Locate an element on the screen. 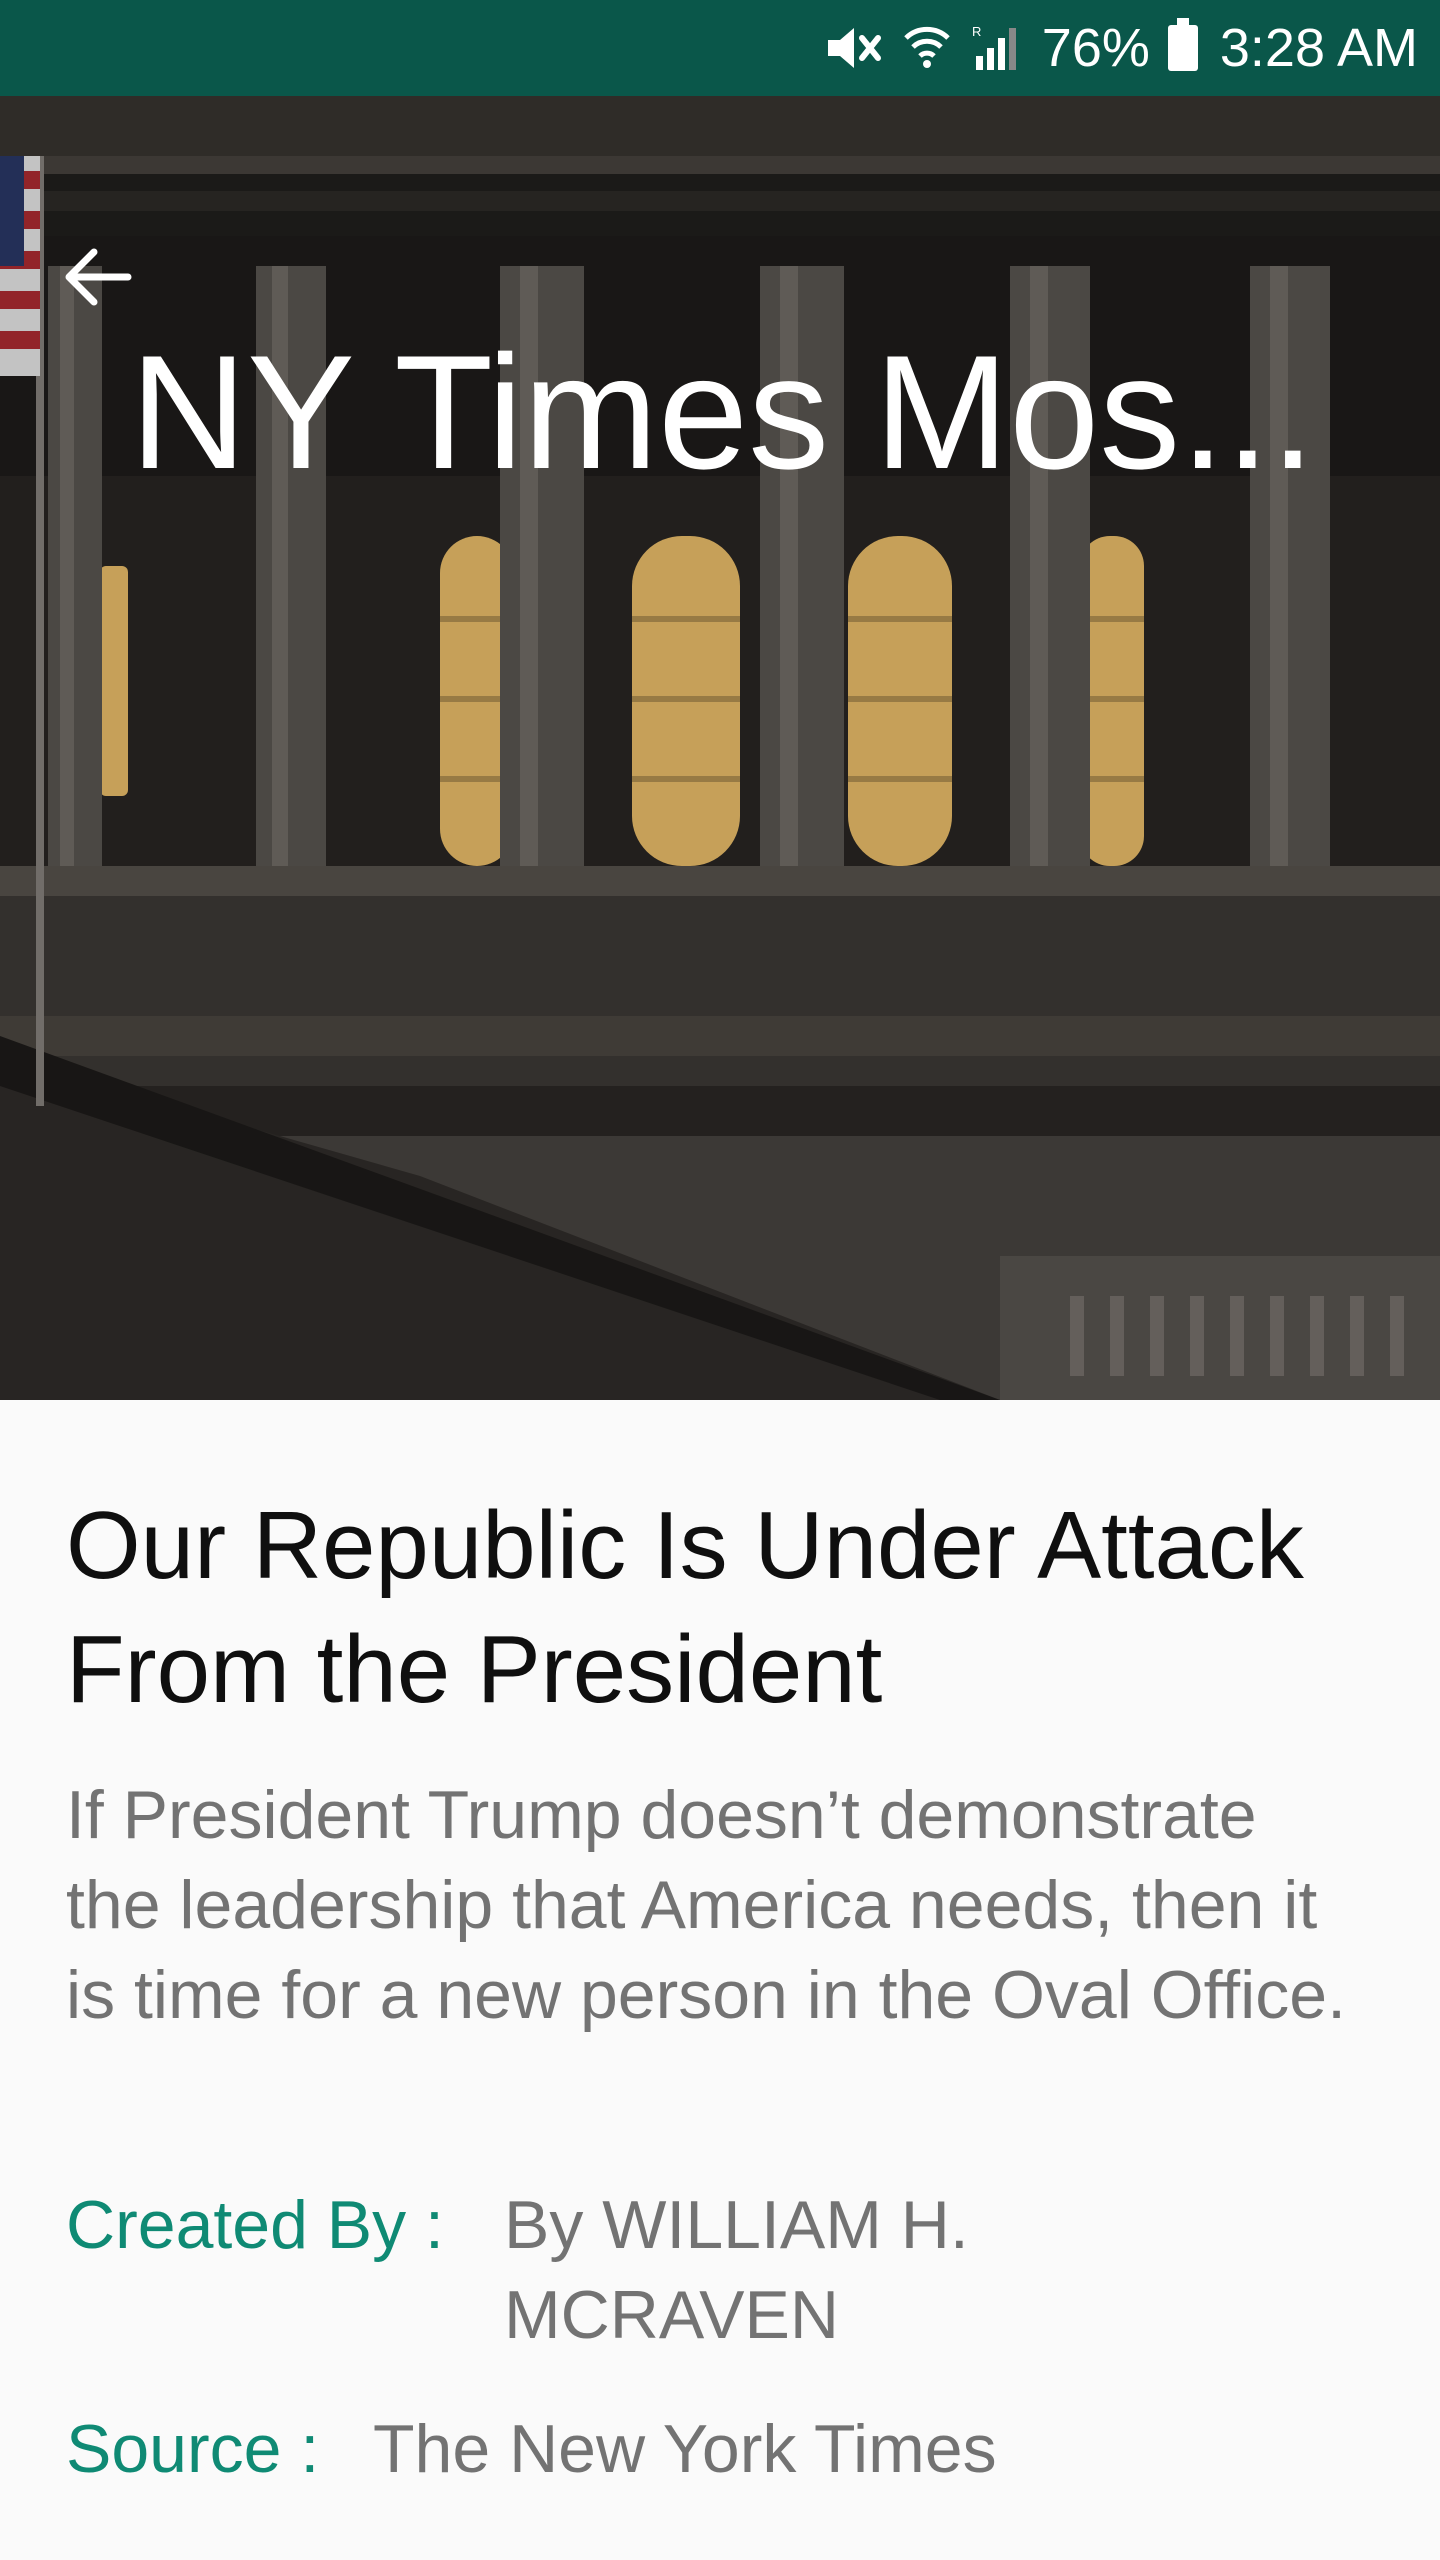 This screenshot has height=2560, width=1440. arrow-left-icon is located at coordinates (98, 277).